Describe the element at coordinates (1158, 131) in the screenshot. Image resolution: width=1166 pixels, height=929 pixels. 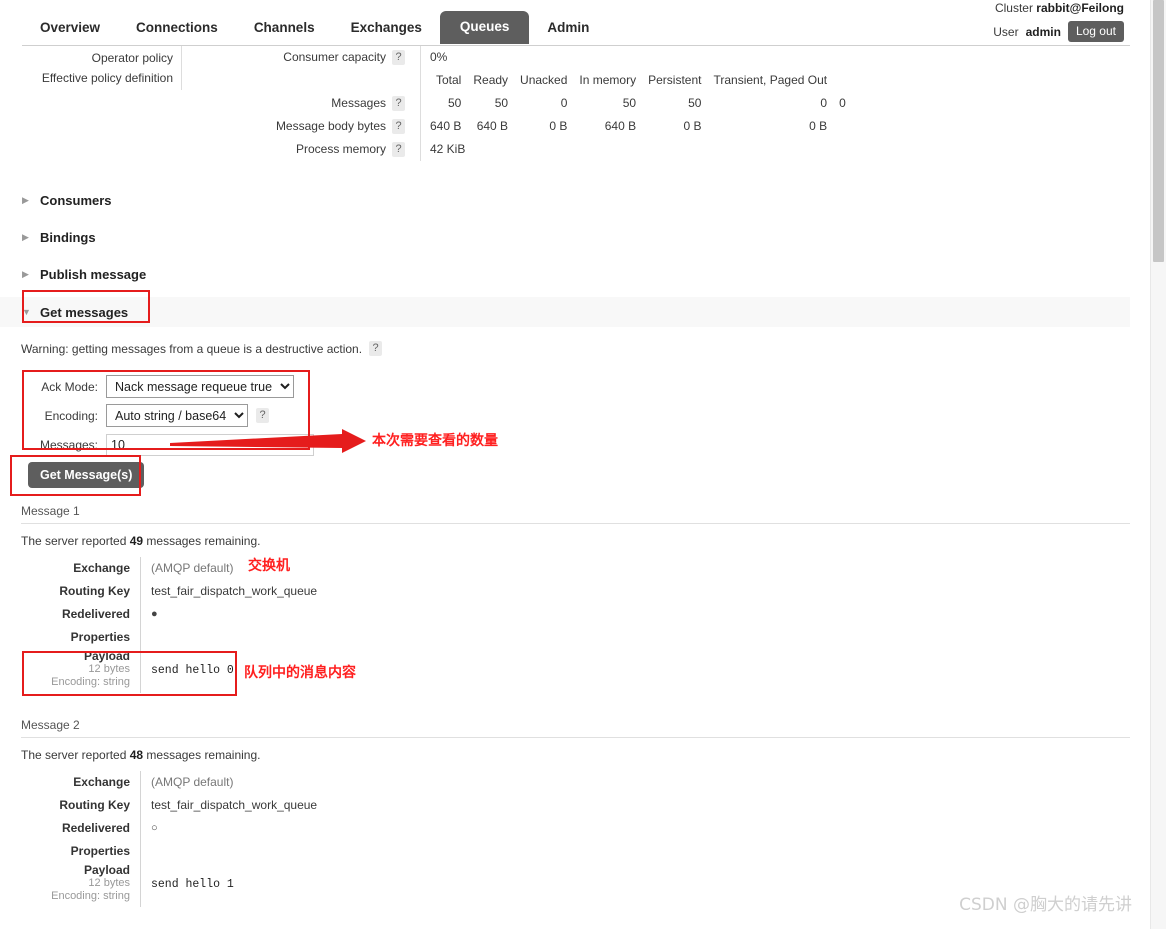
I see `scrollbar-thumb` at that location.